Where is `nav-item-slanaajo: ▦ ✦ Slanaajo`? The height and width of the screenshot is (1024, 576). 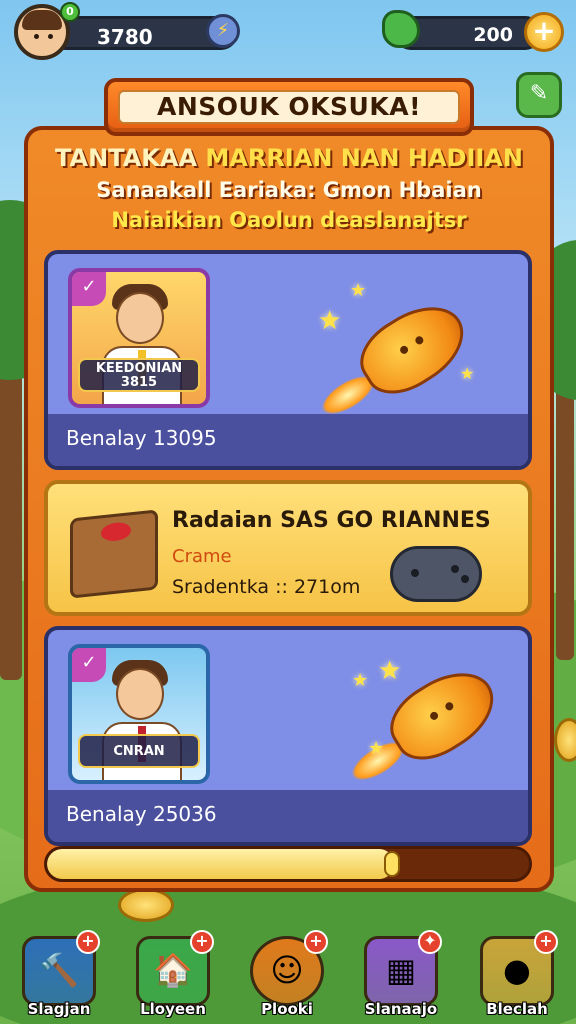 nav-item-slanaajo: ▦ ✦ Slanaajo is located at coordinates (401, 976).